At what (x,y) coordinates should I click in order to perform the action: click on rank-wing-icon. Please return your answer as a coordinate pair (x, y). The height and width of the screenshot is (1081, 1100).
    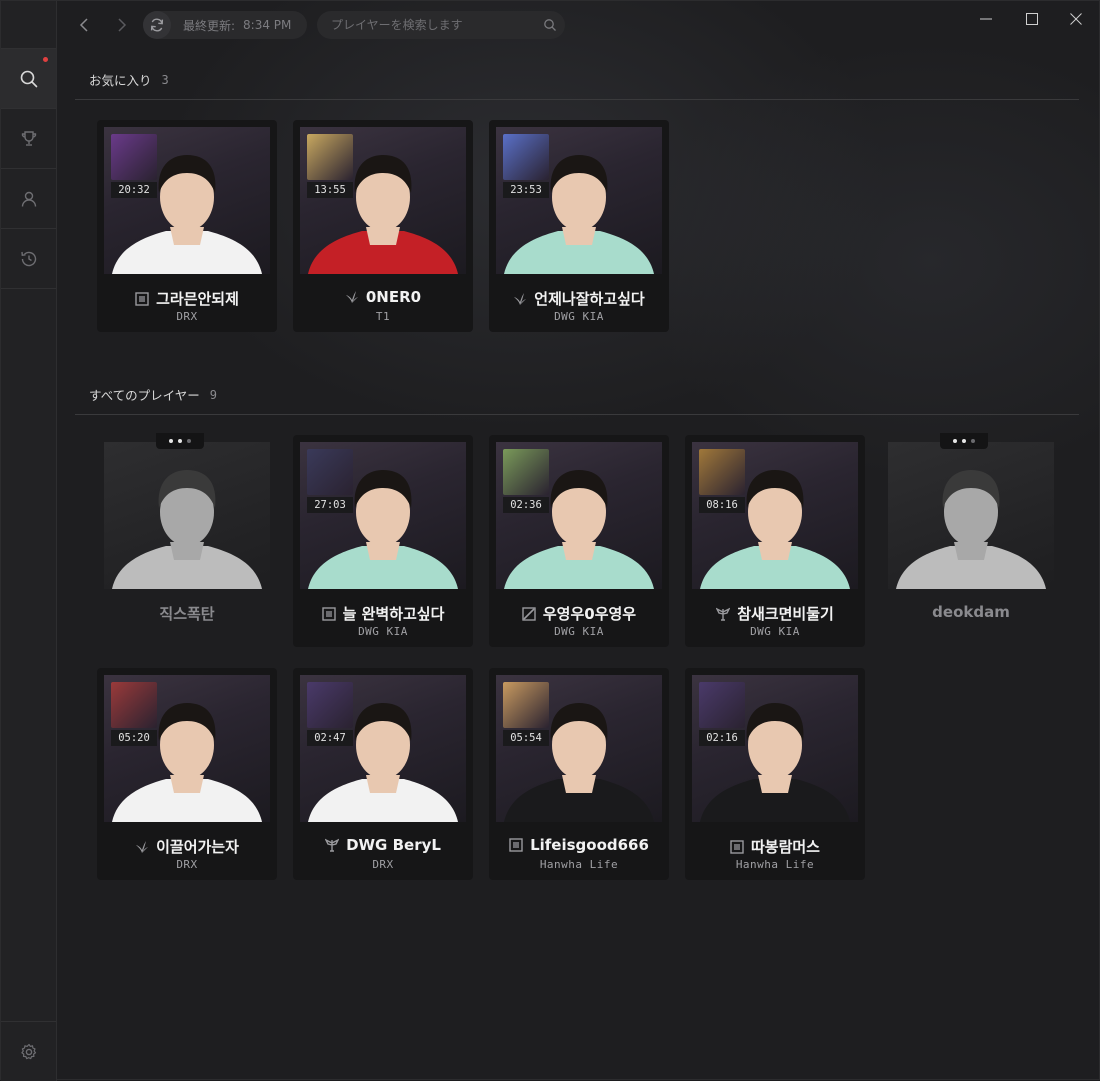
    Looking at the image, I should click on (723, 614).